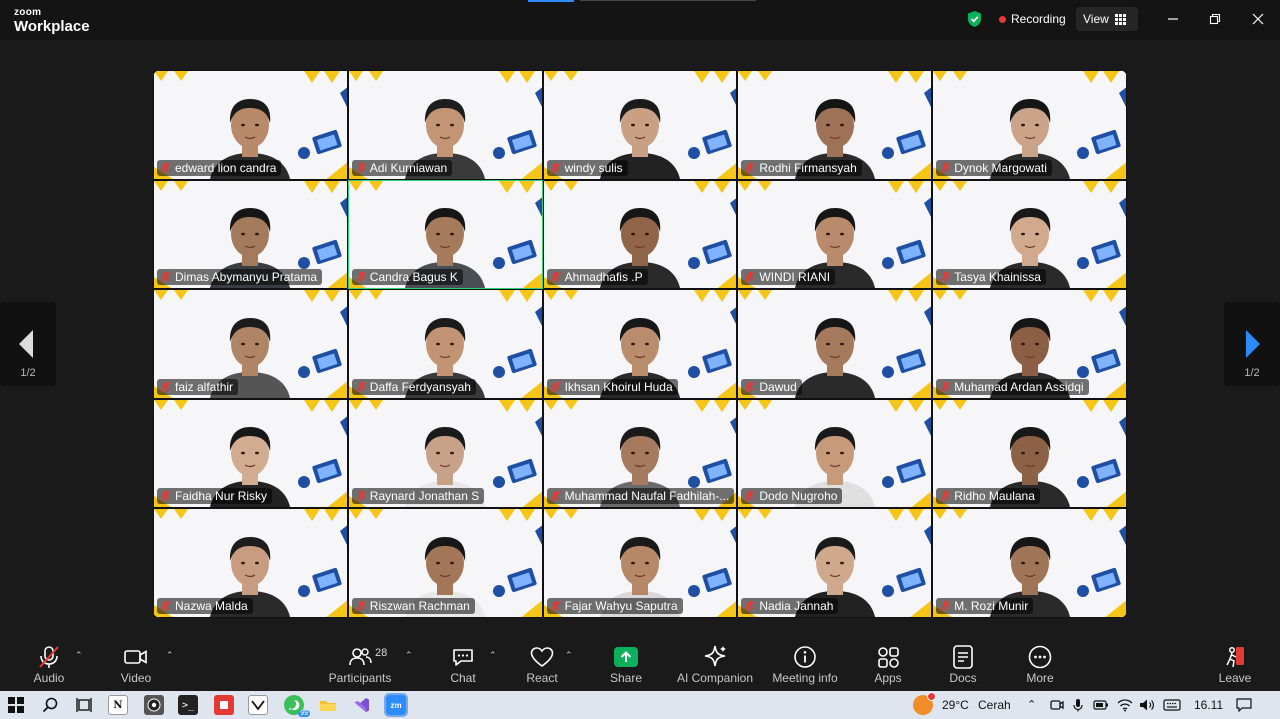  What do you see at coordinates (1029, 125) in the screenshot?
I see `participant-tile: Dynok Margowati` at bounding box center [1029, 125].